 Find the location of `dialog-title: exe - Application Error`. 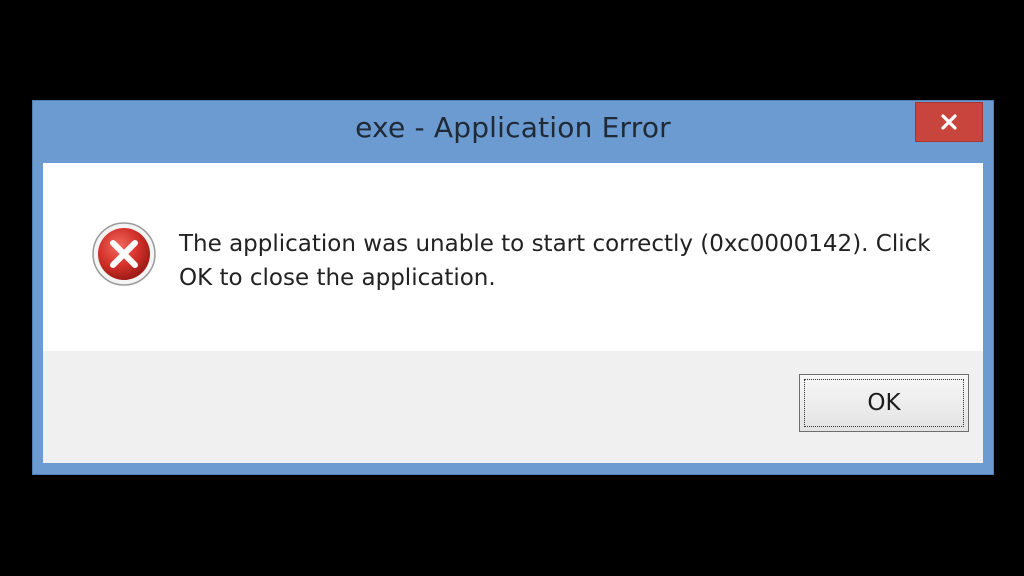

dialog-title: exe - Application Error is located at coordinates (513, 127).